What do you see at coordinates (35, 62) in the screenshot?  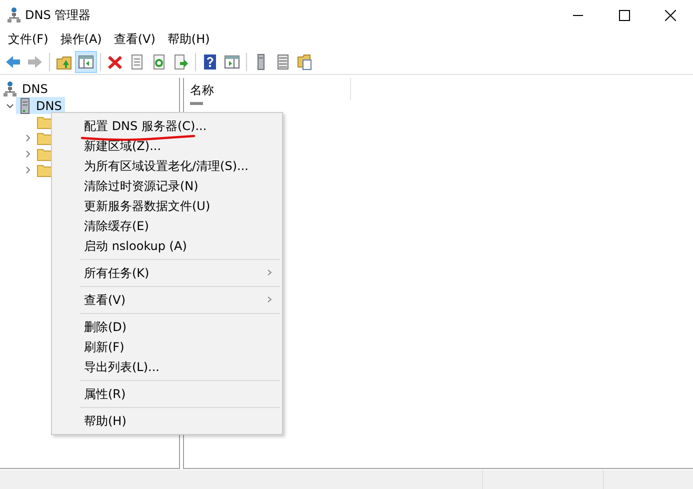 I see `forward-arrow-icon` at bounding box center [35, 62].